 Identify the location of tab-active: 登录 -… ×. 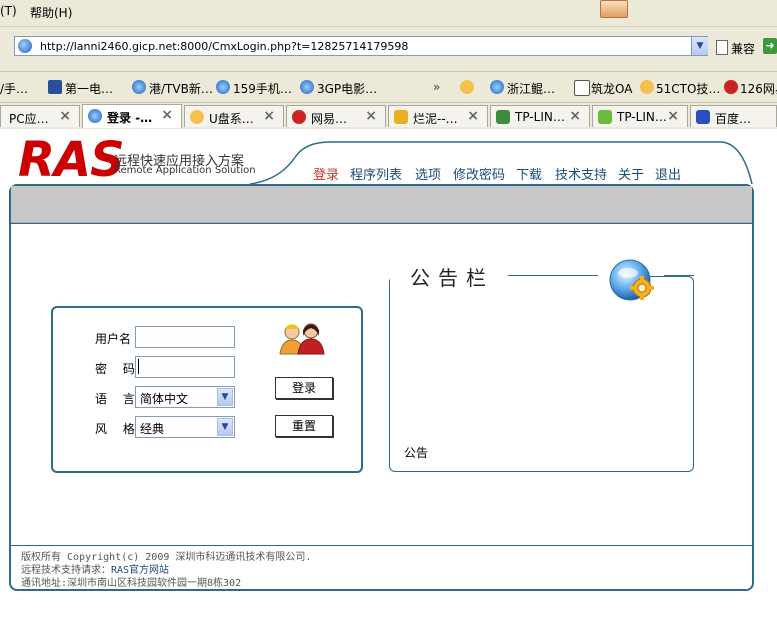
(132, 116).